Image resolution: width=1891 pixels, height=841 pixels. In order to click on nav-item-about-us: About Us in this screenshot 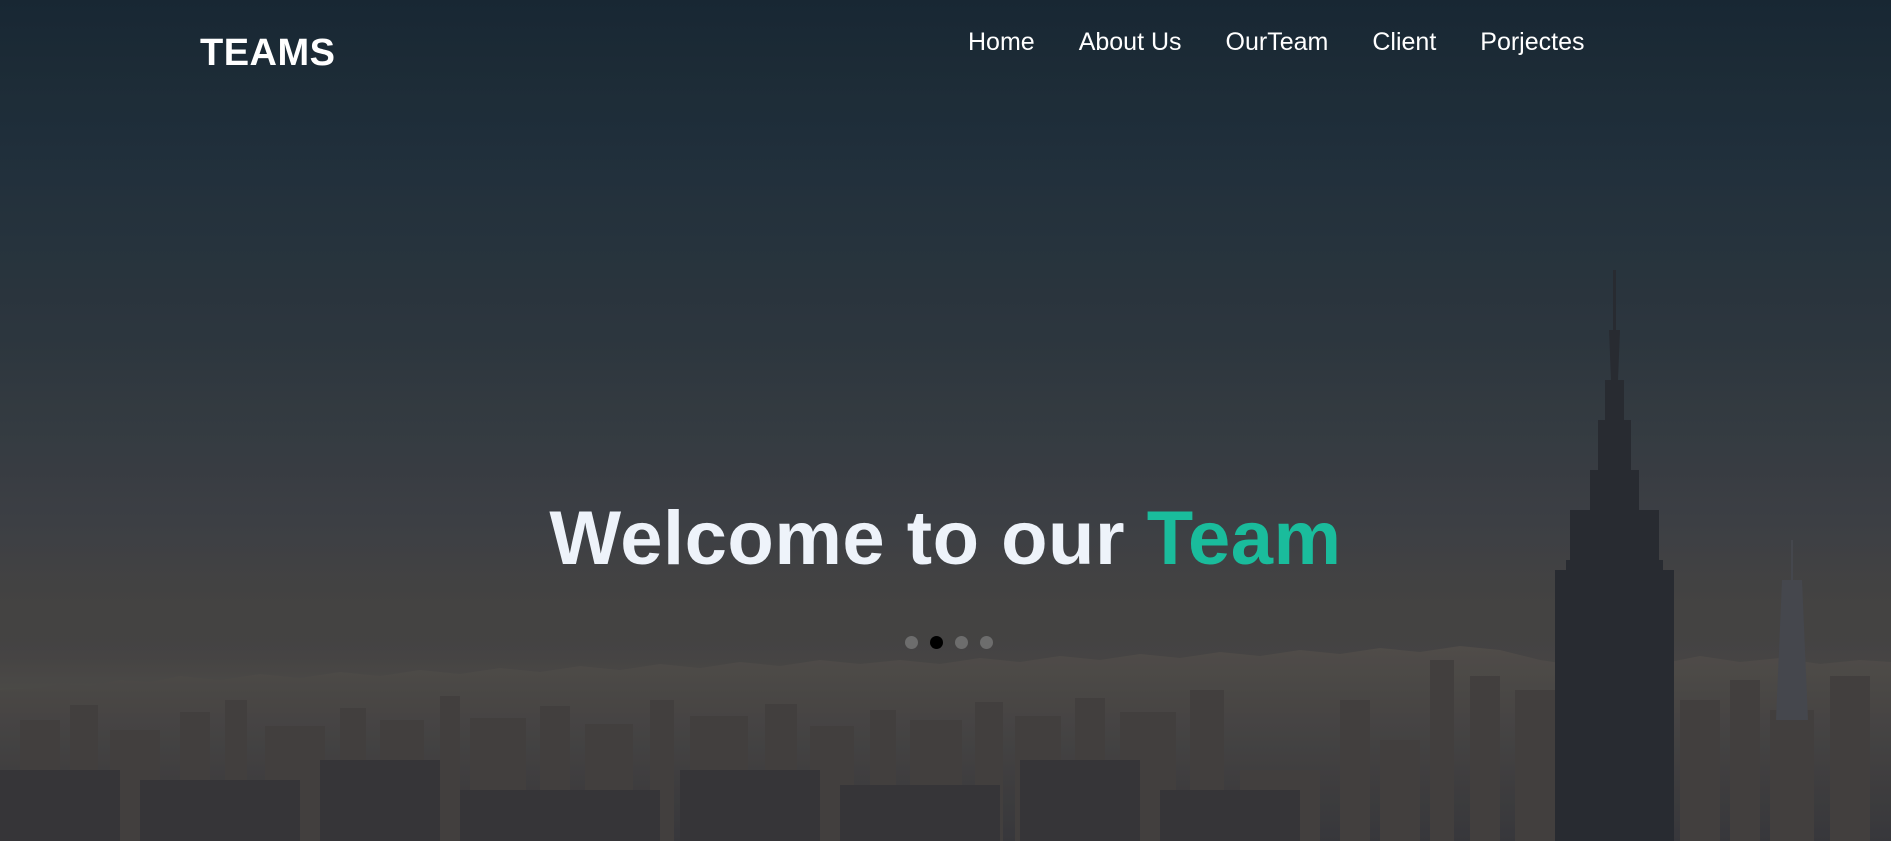, I will do `click(1130, 42)`.